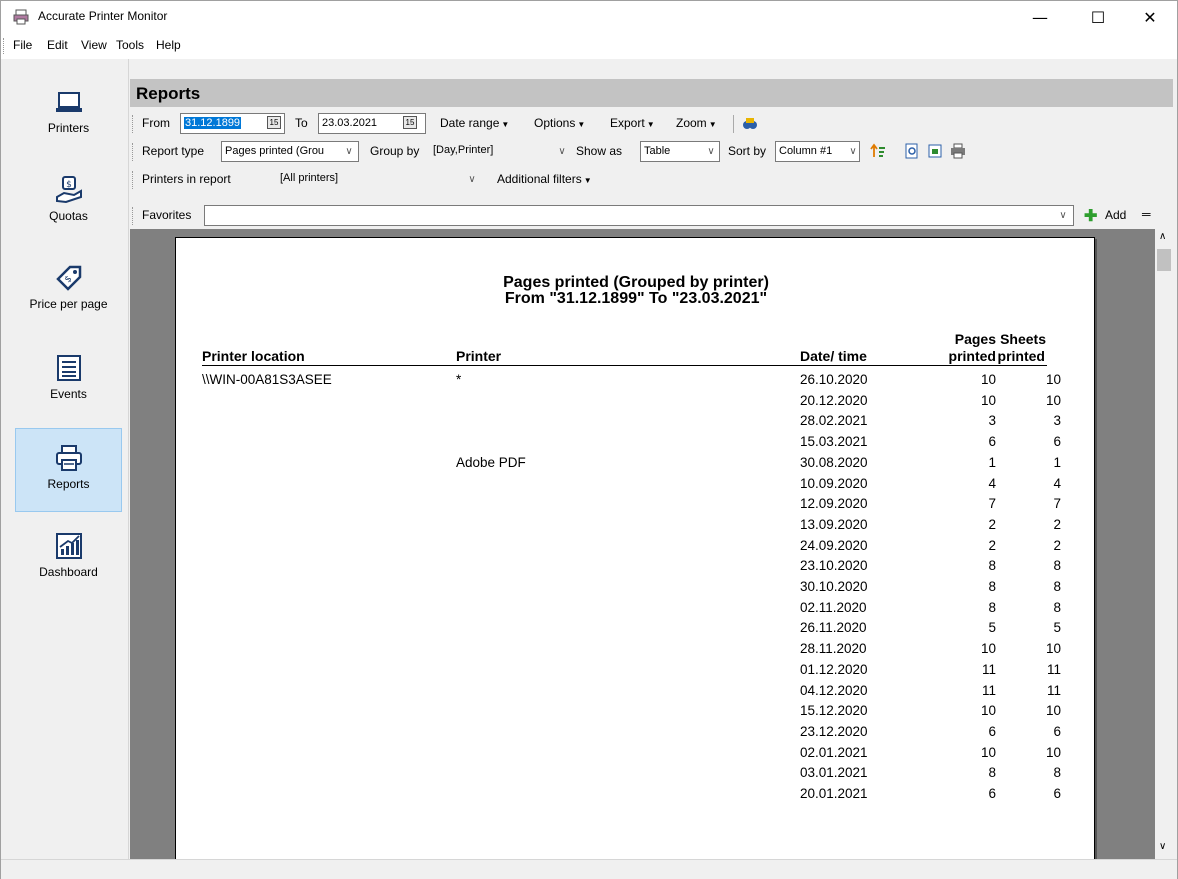  I want to click on sidebar-item-label: Events, so click(68, 394).